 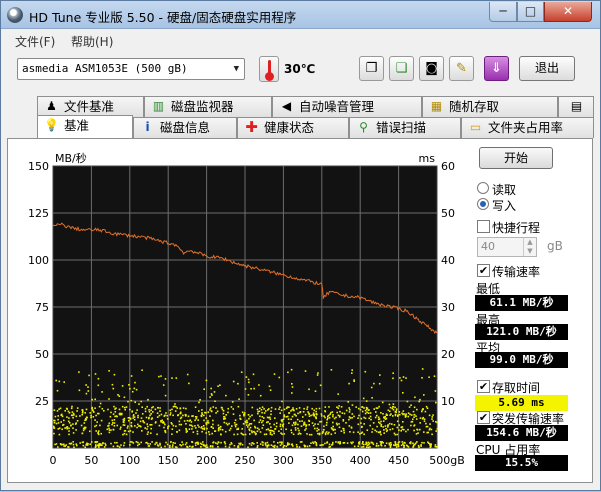 What do you see at coordinates (483, 188) in the screenshot?
I see `read-radio` at bounding box center [483, 188].